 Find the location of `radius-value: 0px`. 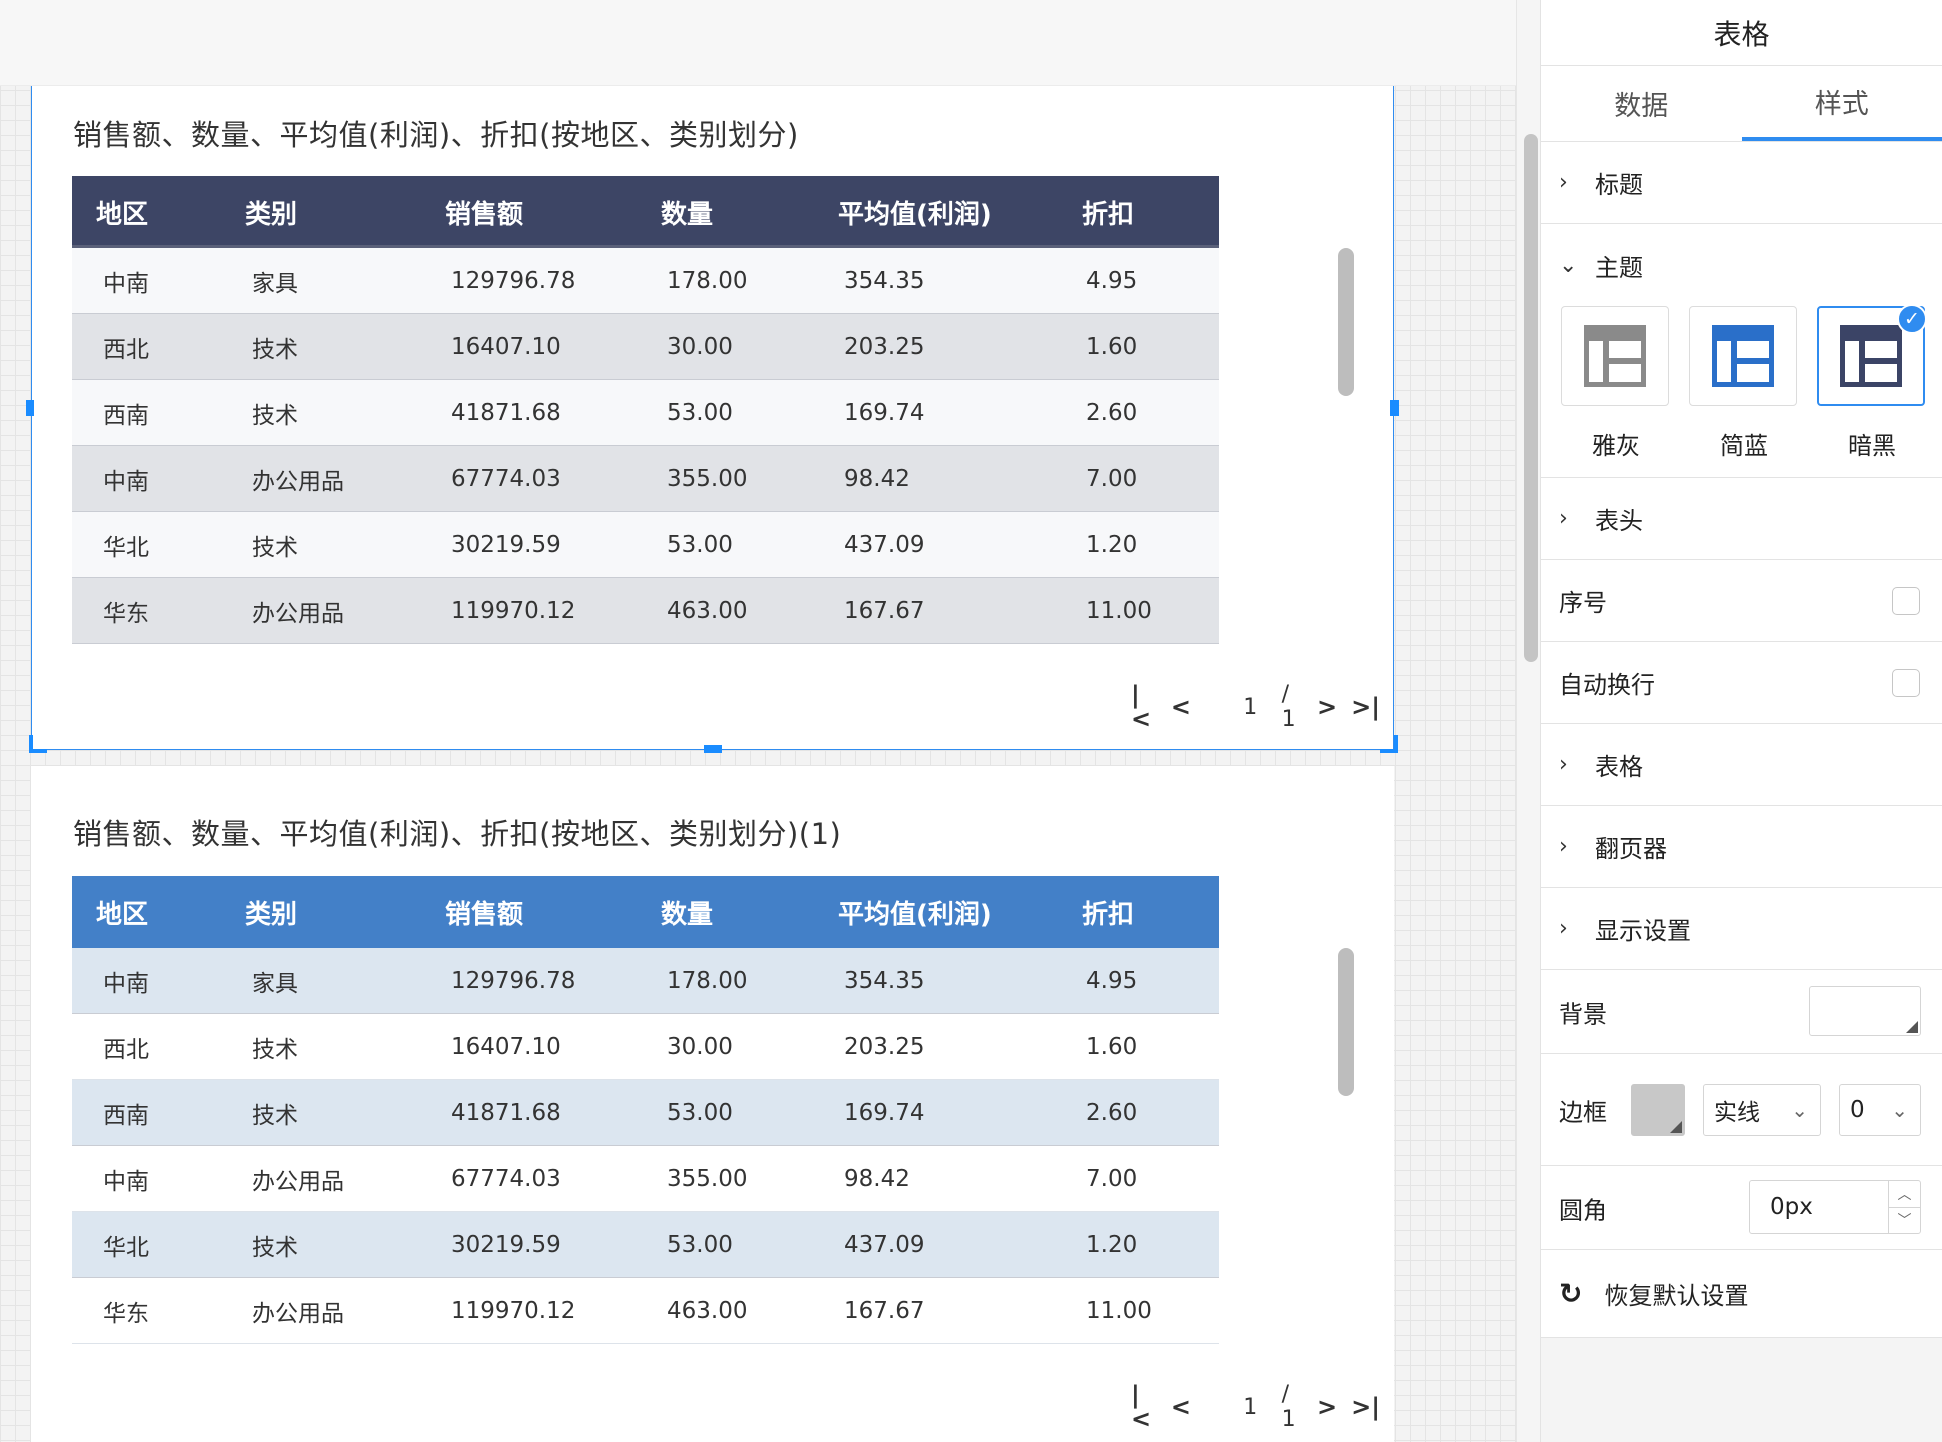

radius-value: 0px is located at coordinates (1791, 1207).